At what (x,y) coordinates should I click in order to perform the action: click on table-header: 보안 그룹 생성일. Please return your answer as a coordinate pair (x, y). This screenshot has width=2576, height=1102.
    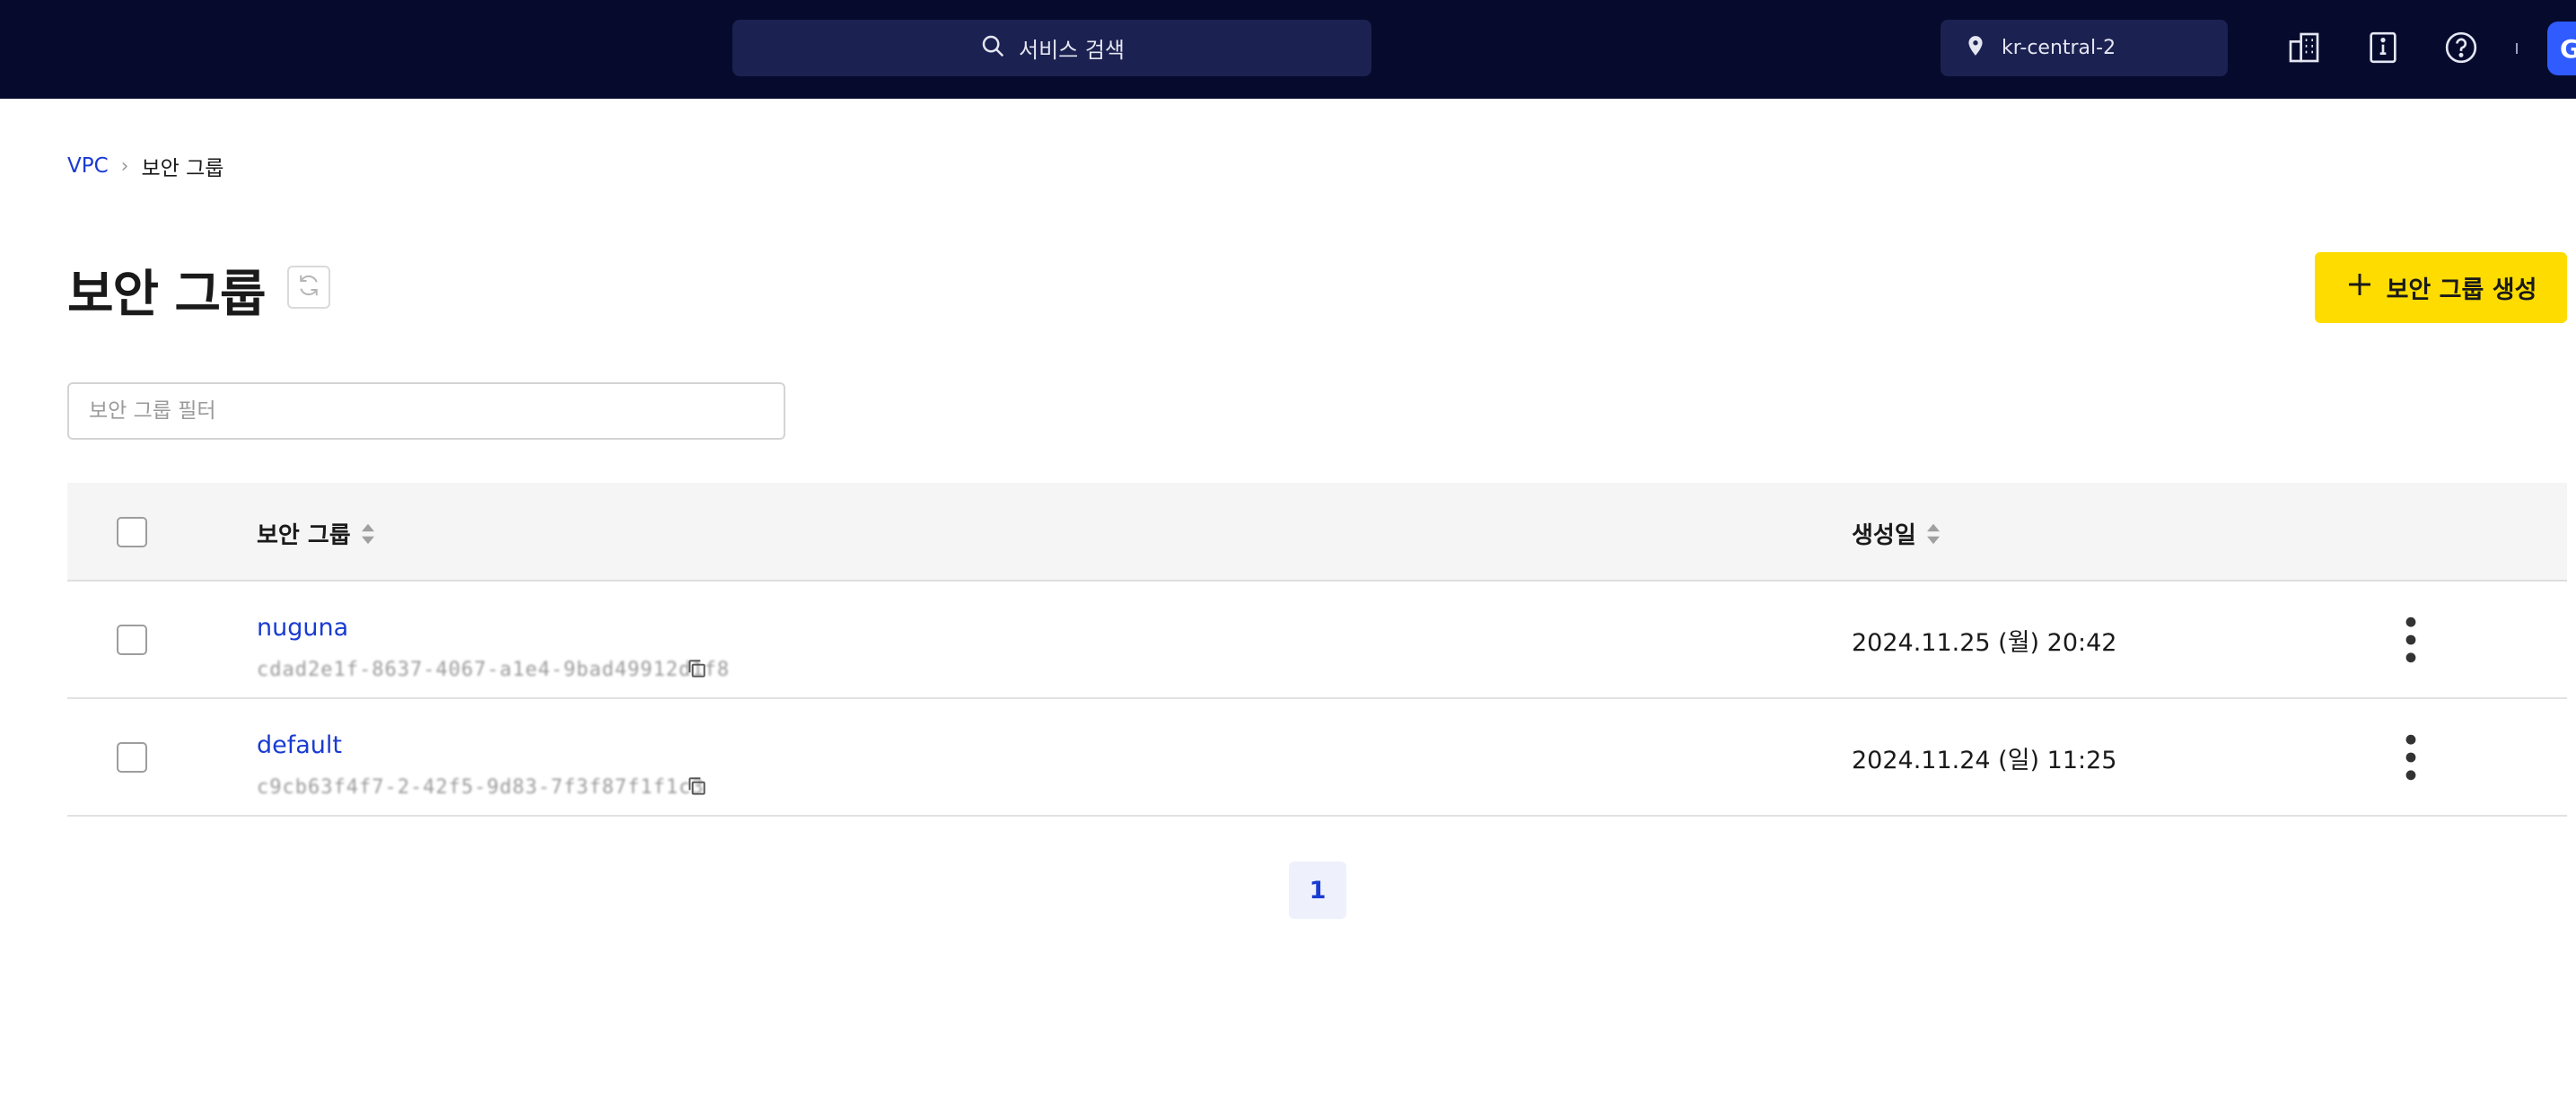
    Looking at the image, I should click on (1317, 532).